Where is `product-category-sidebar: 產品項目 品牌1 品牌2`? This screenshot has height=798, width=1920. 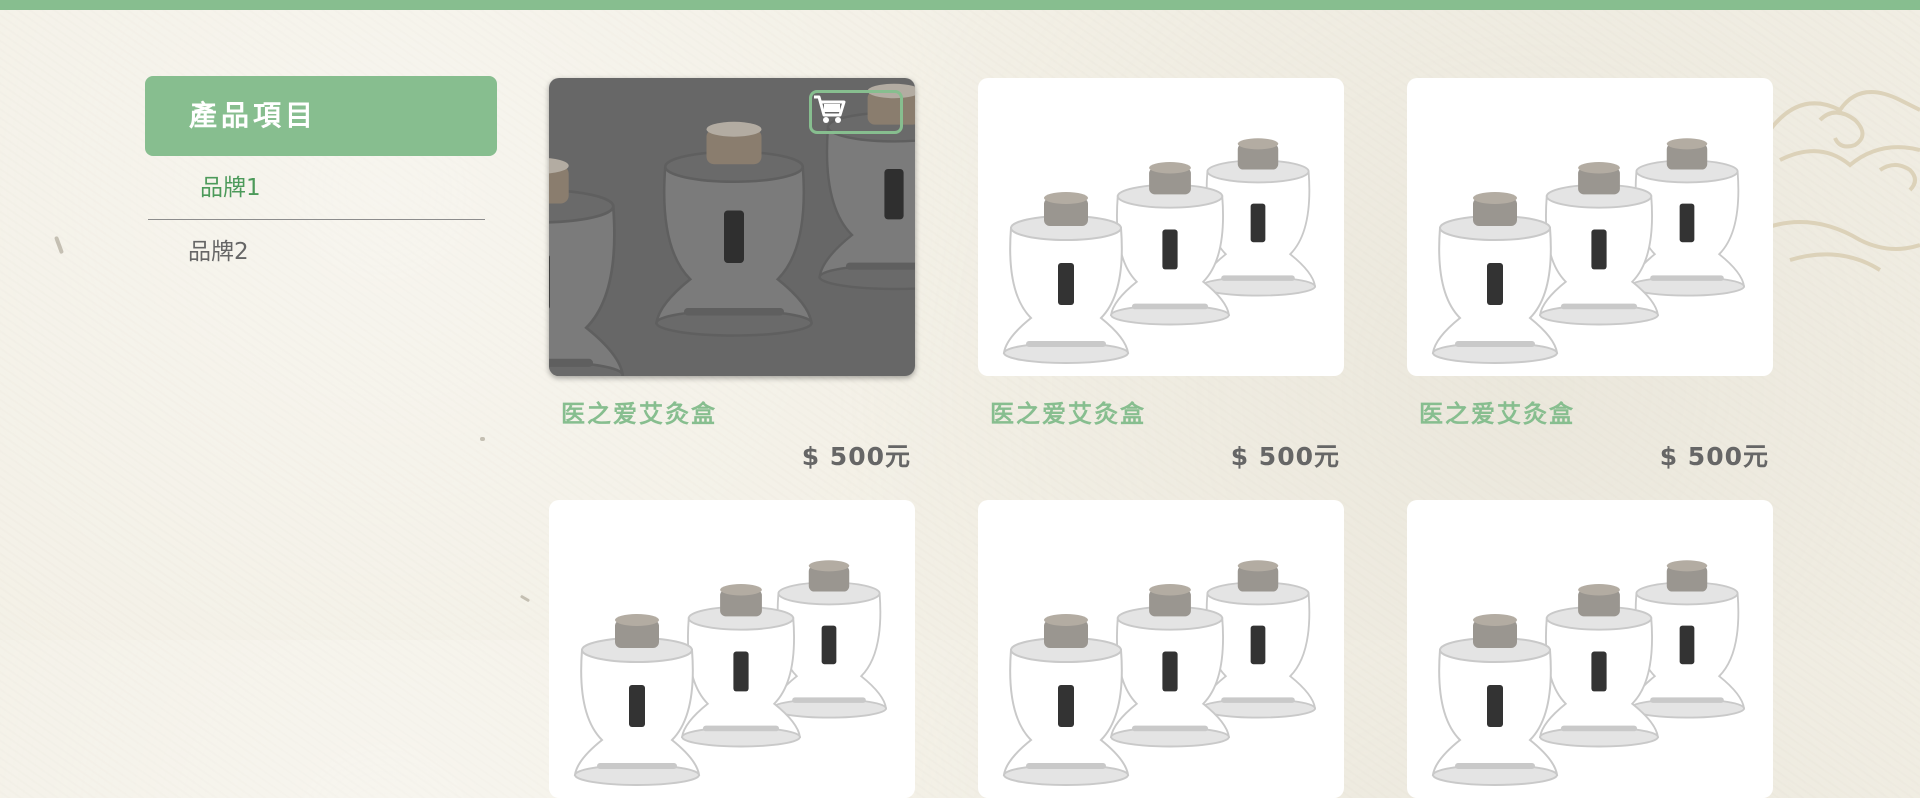
product-category-sidebar: 產品項目 品牌1 品牌2 is located at coordinates (321, 180).